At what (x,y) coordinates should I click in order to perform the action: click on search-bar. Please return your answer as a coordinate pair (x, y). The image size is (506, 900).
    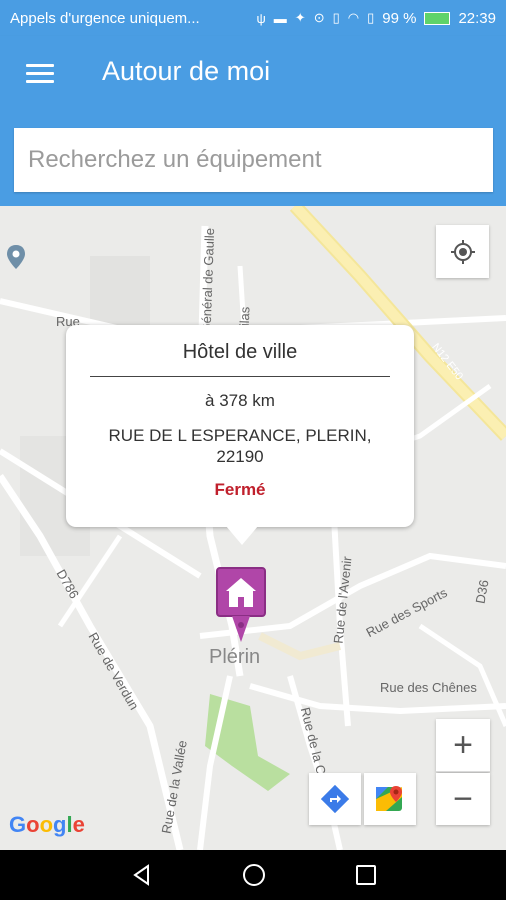
    Looking at the image, I should click on (253, 159).